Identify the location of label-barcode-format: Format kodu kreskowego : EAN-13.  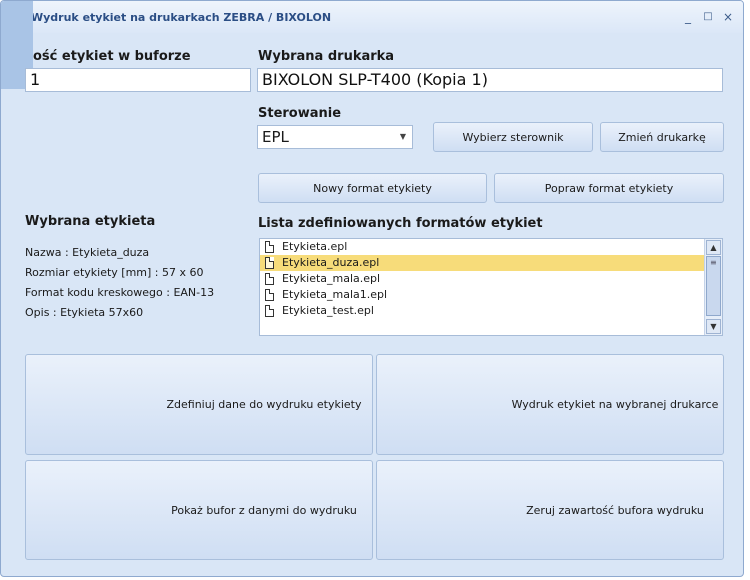
(120, 292).